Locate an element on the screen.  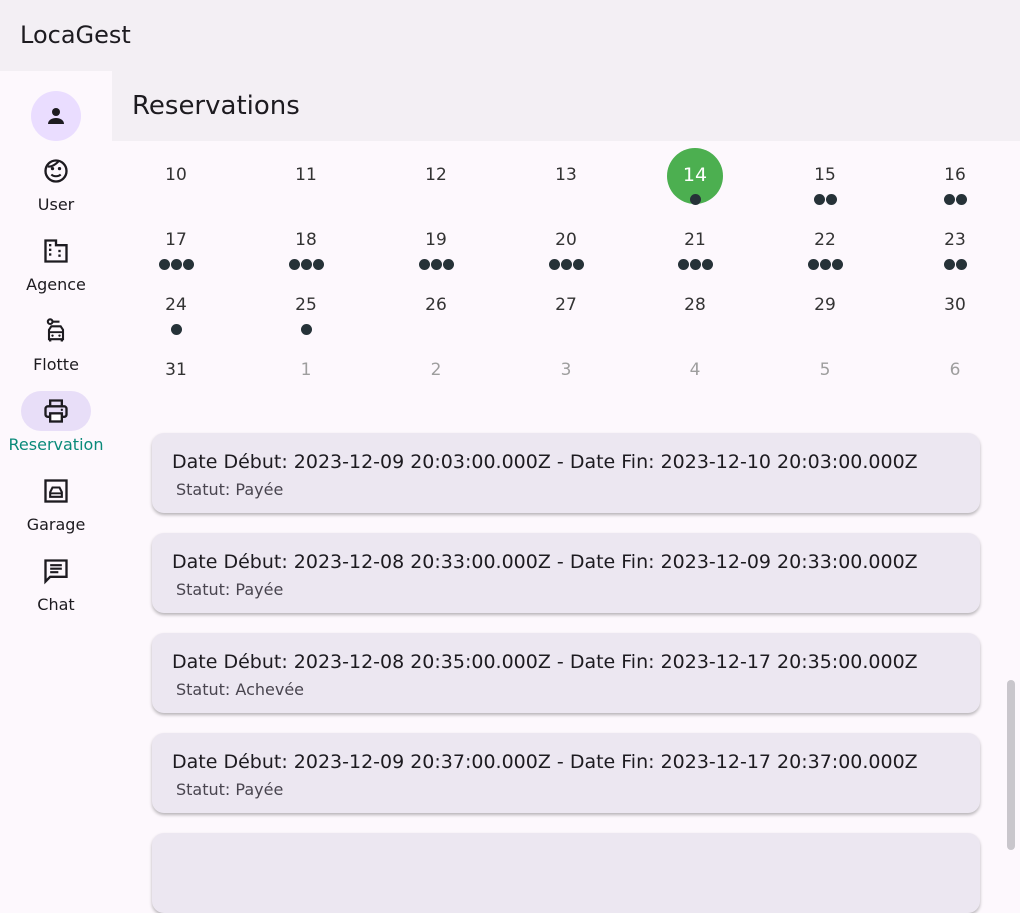
calendar-day: 11 is located at coordinates (306, 171).